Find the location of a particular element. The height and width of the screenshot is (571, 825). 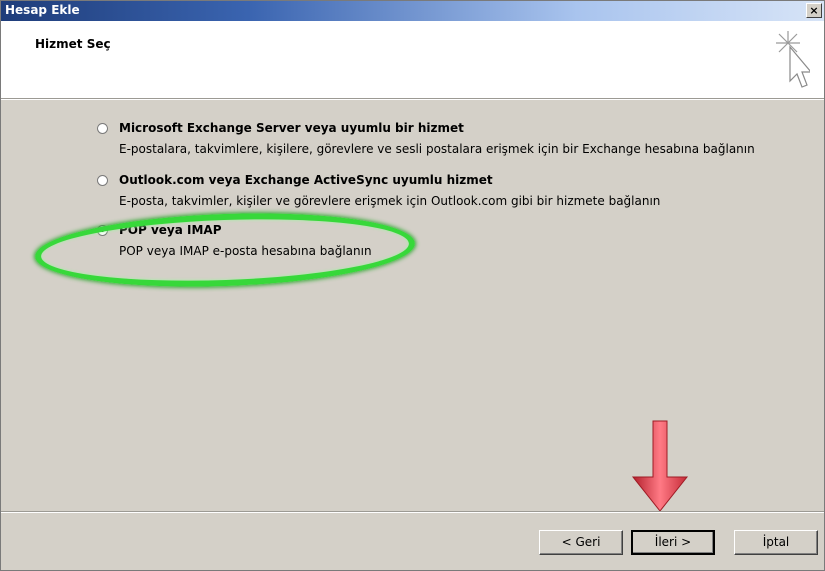

wizard-header: Hizmet Seç is located at coordinates (412, 60).